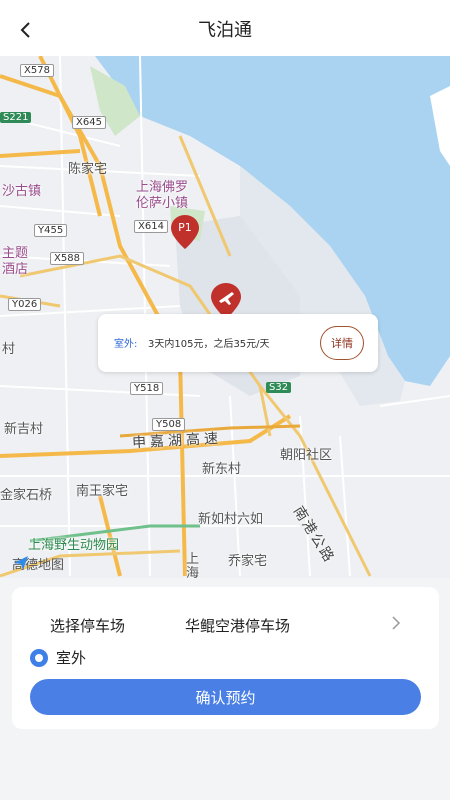 This screenshot has height=800, width=450. I want to click on outdoor-radio-option: 室外, so click(58, 657).